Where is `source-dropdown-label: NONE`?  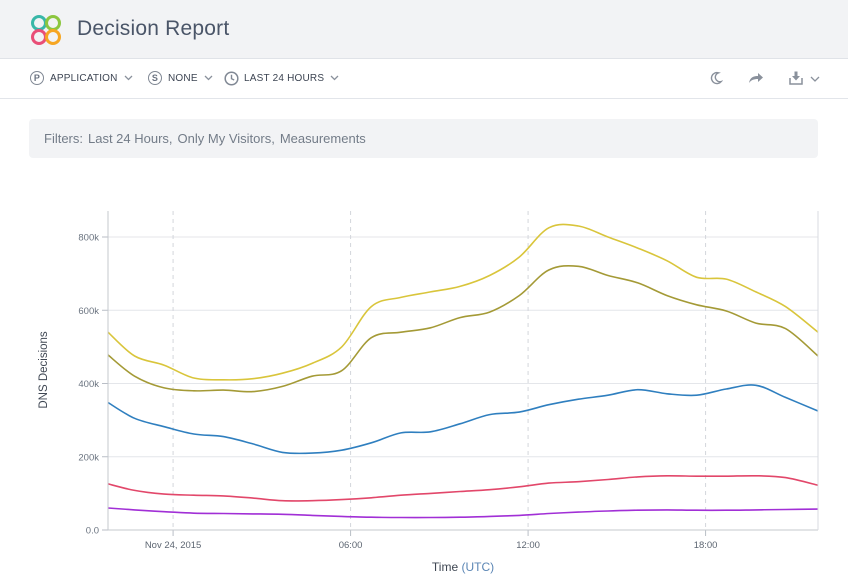
source-dropdown-label: NONE is located at coordinates (183, 78).